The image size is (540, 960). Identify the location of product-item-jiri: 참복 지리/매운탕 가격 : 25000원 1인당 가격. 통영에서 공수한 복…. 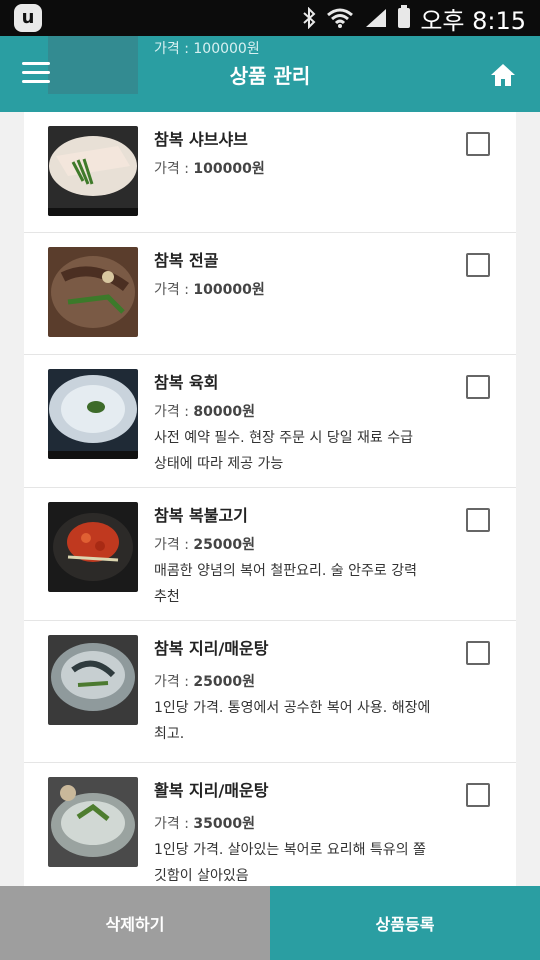
(270, 692).